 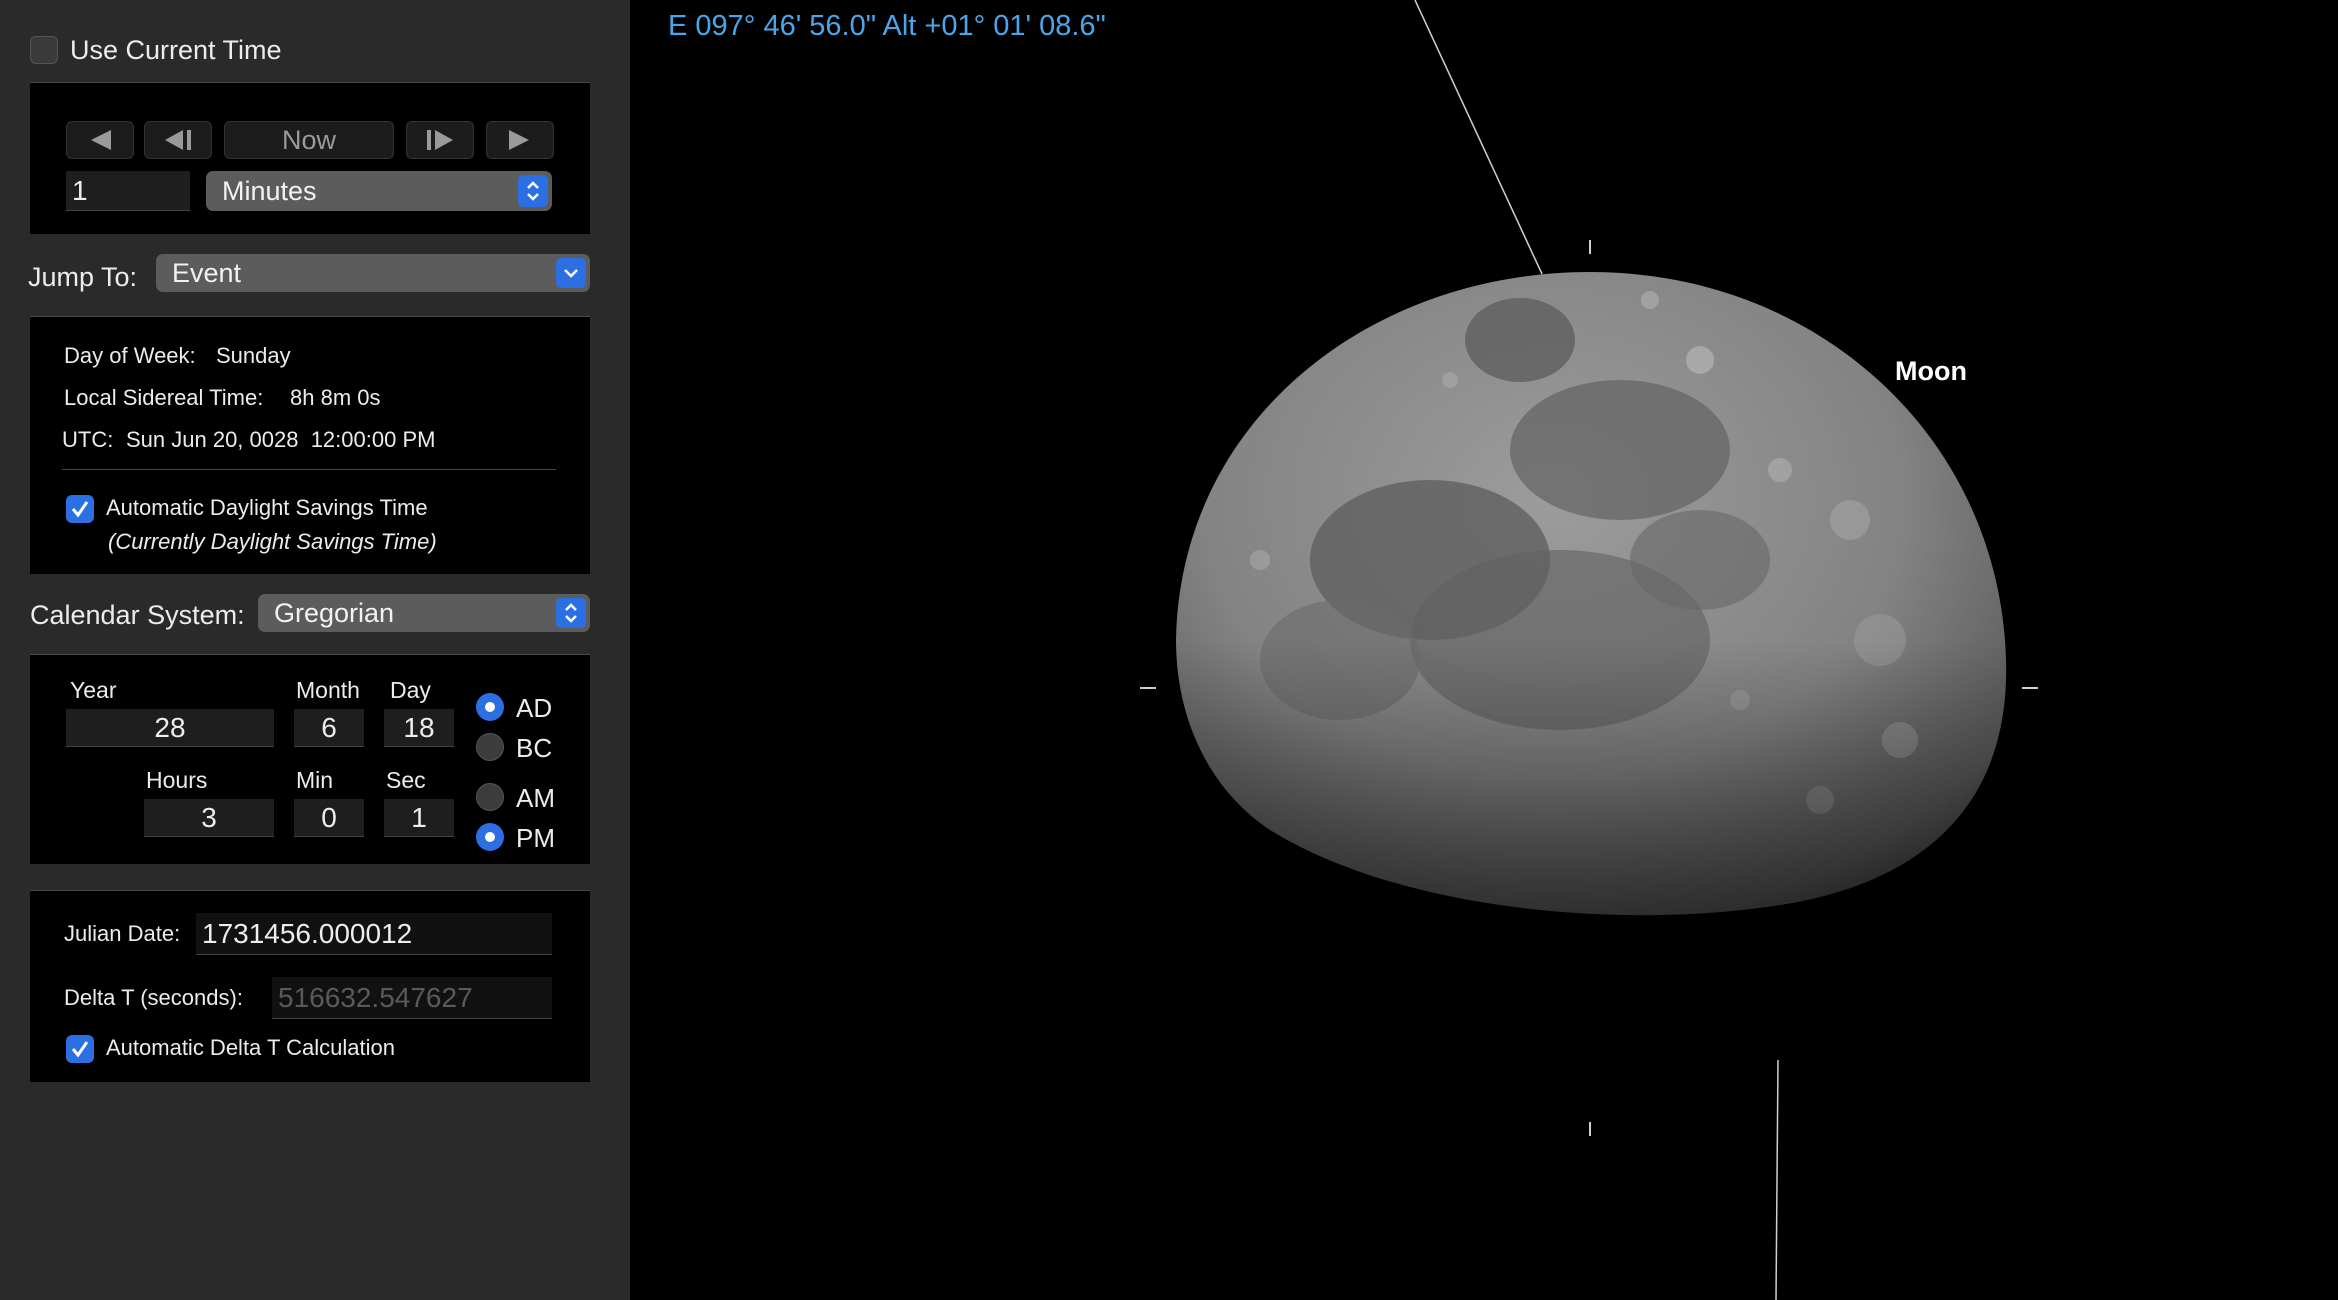 I want to click on julian-date-input: 1731456.000012, so click(x=374, y=934).